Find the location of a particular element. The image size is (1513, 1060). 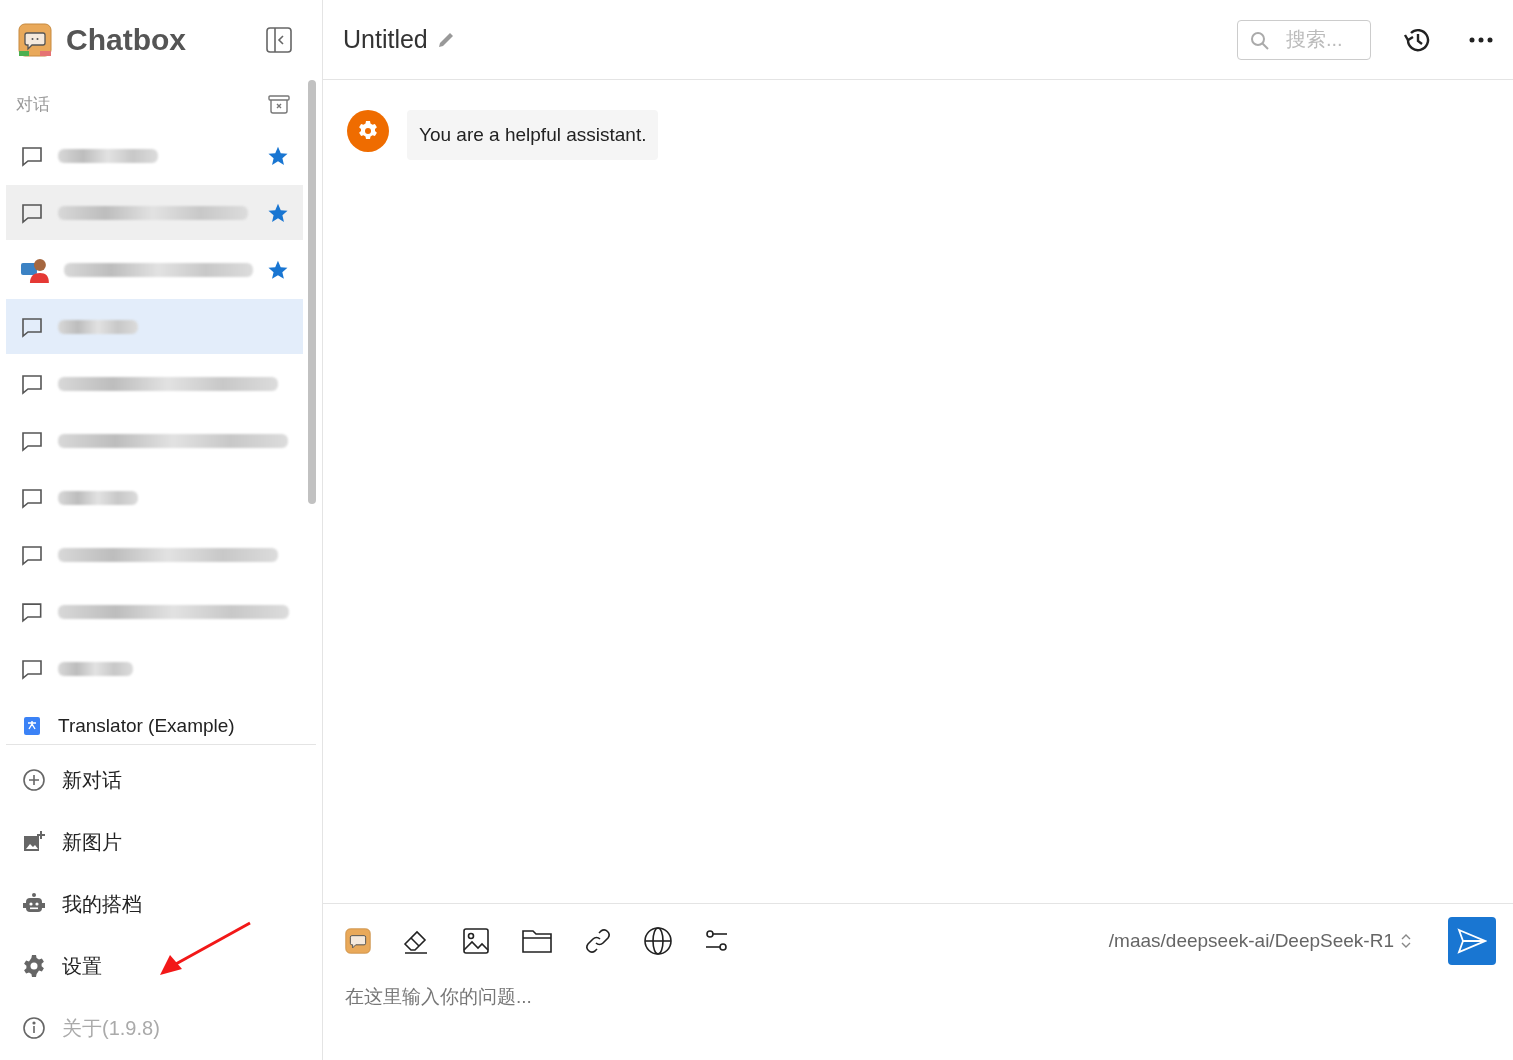

menu-item: 新图片 is located at coordinates (172, 842).